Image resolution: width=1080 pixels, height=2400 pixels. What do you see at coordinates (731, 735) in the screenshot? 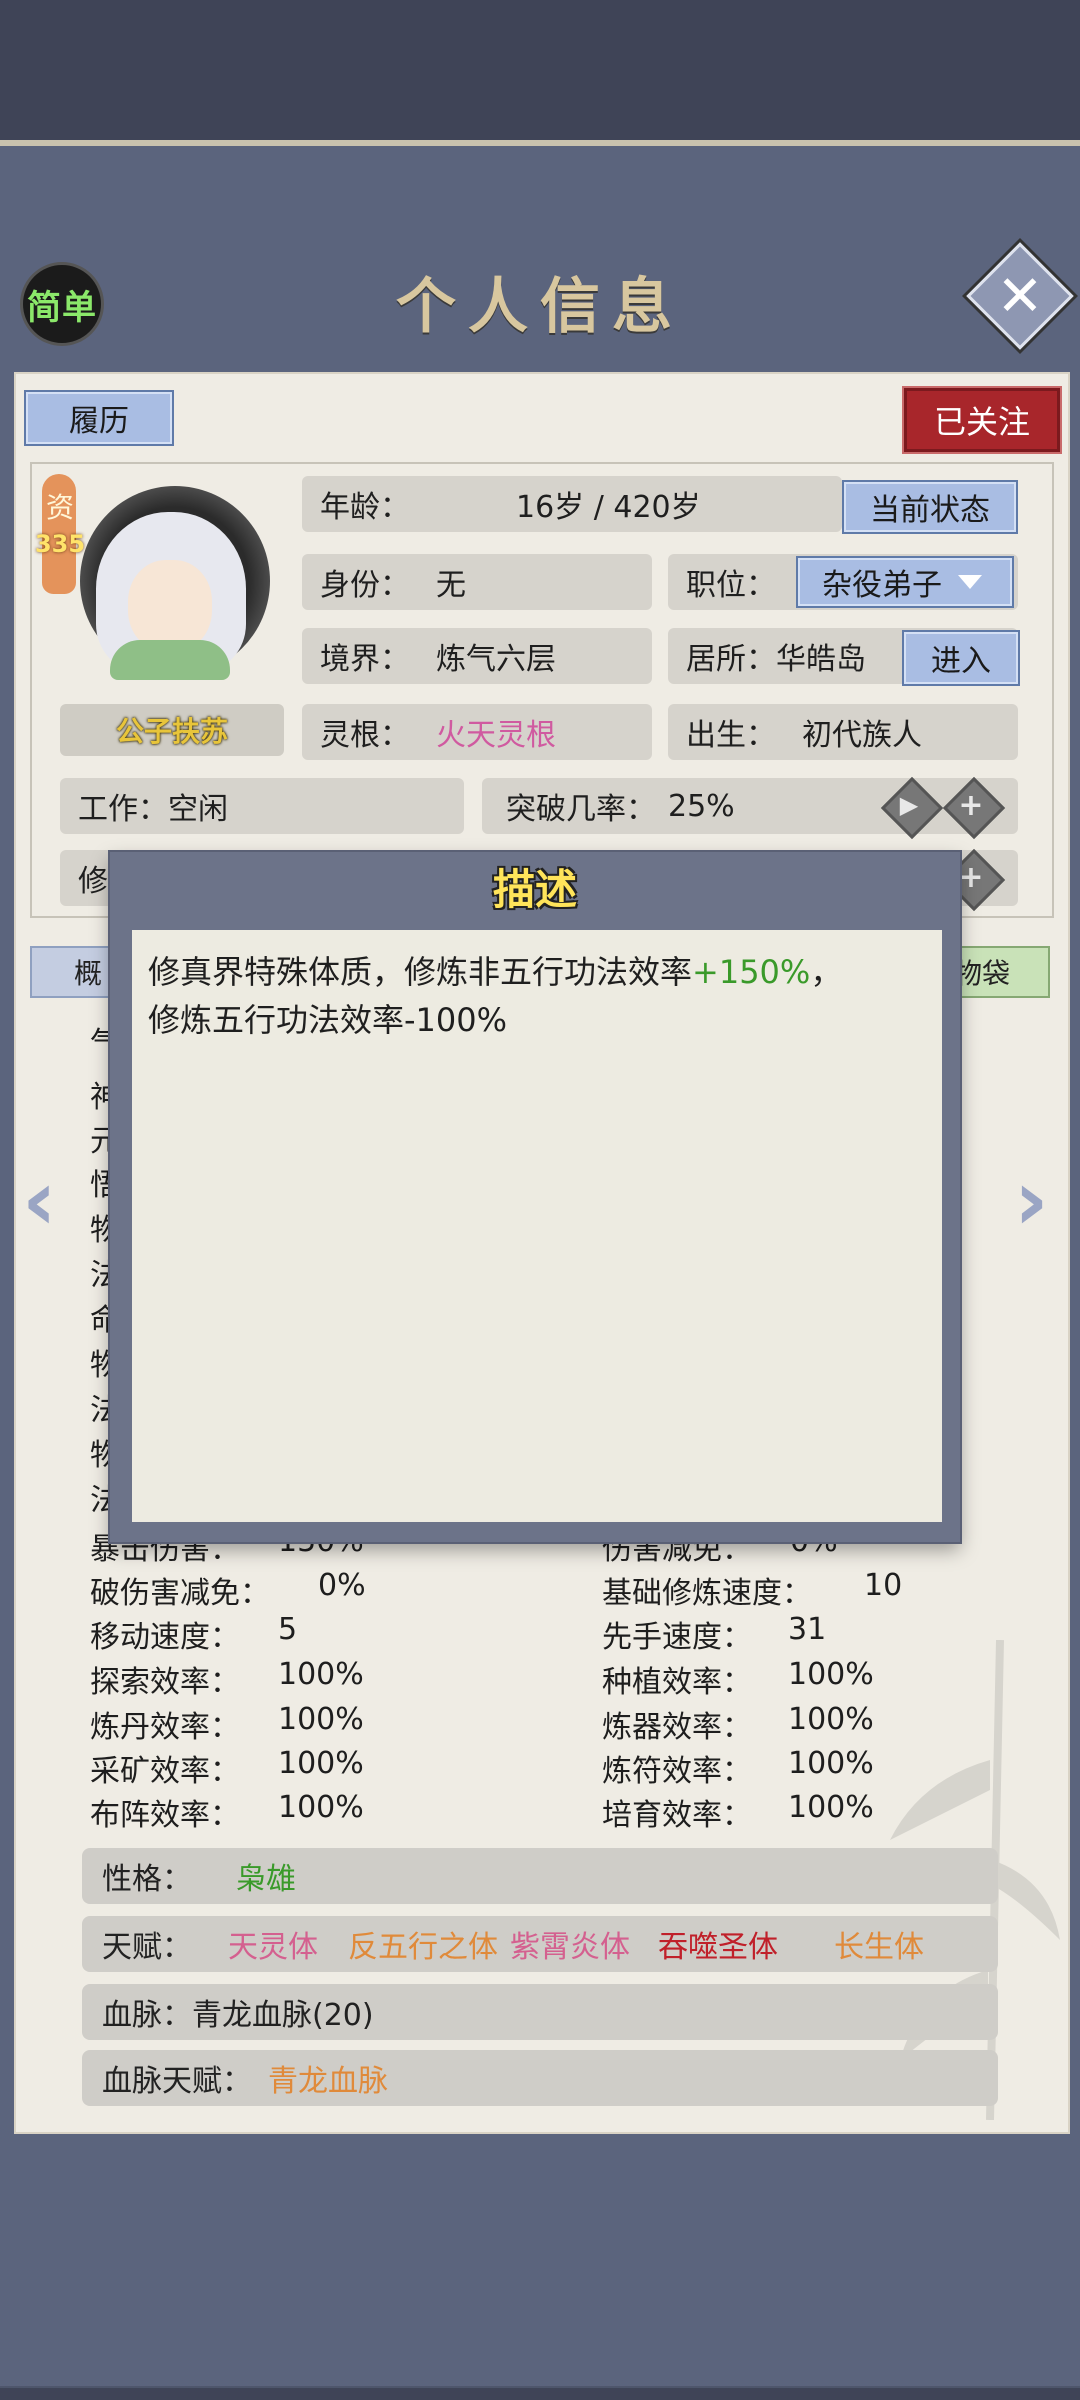
I see `birth-label: 出生：` at bounding box center [731, 735].